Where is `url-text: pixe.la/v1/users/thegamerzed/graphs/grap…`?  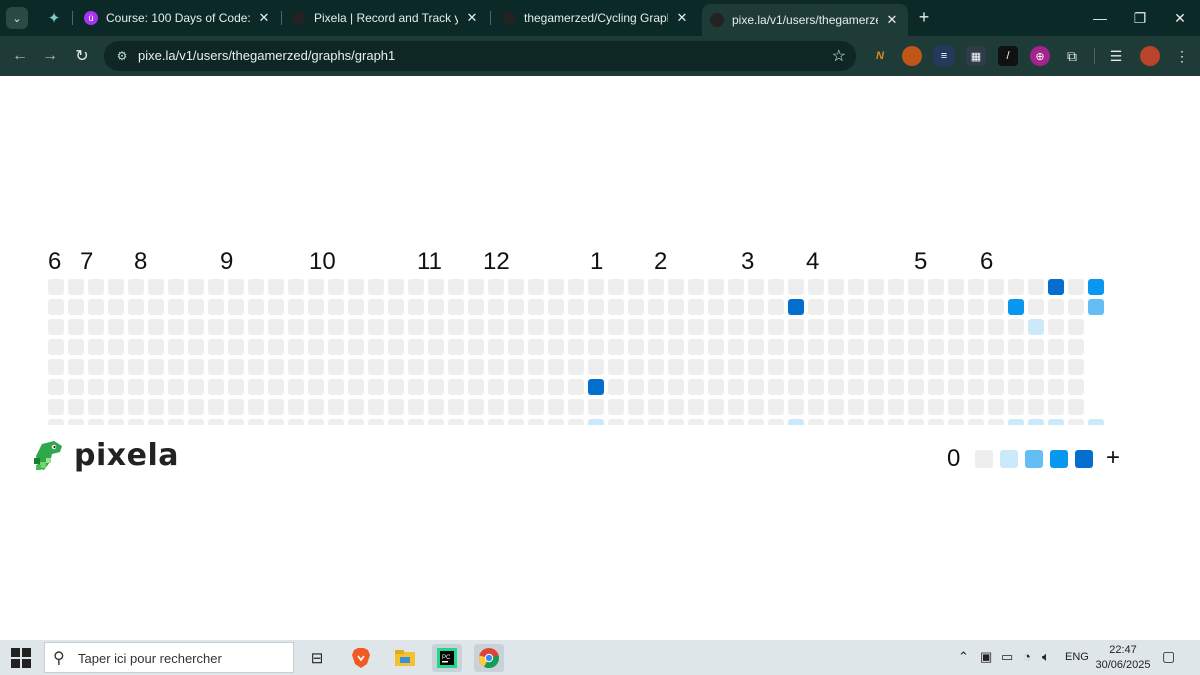
url-text: pixe.la/v1/users/thegamerzed/graphs/grap… is located at coordinates (266, 55).